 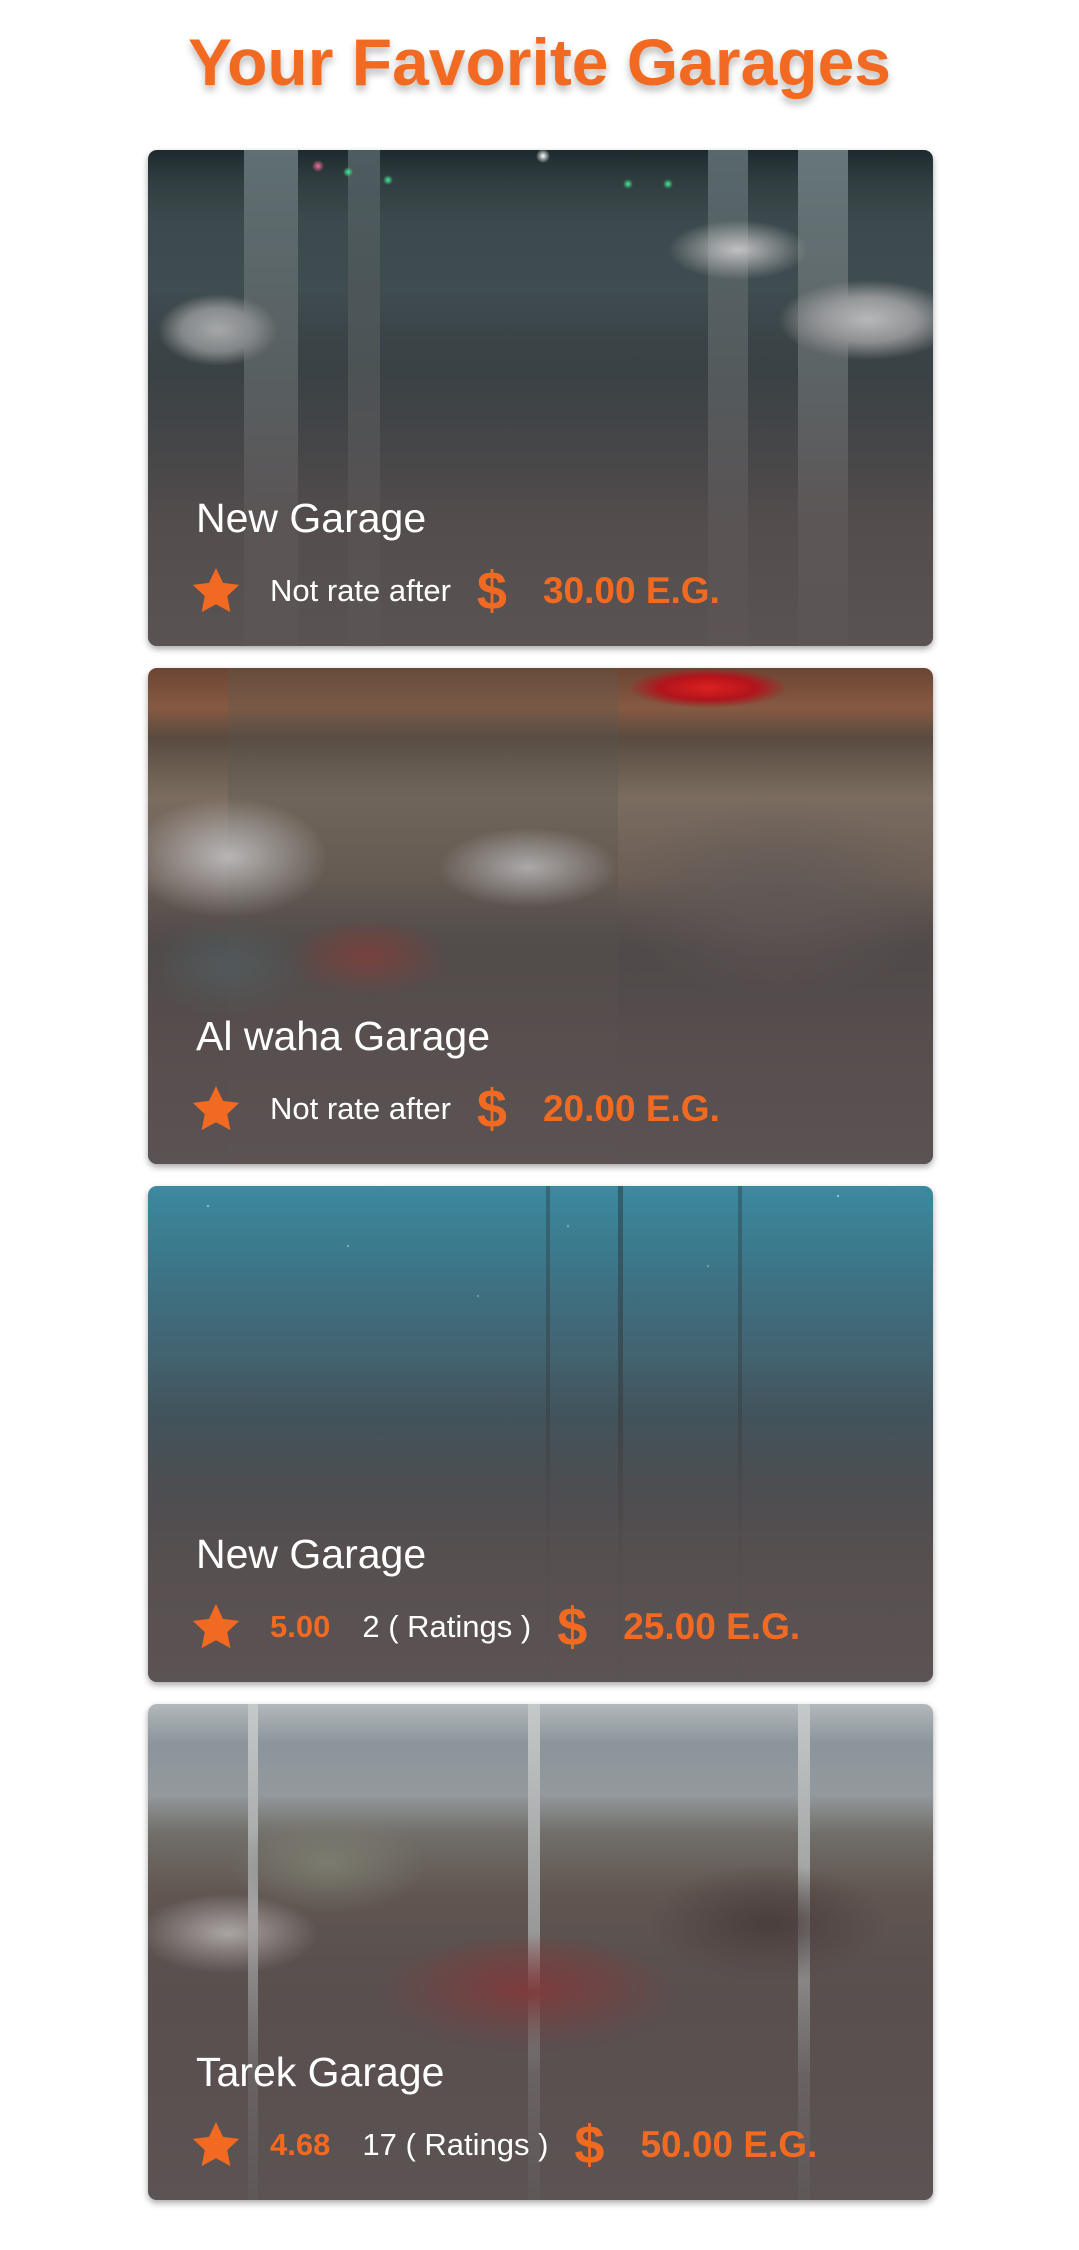 I want to click on price: 20.00 E.G., so click(x=631, y=1108).